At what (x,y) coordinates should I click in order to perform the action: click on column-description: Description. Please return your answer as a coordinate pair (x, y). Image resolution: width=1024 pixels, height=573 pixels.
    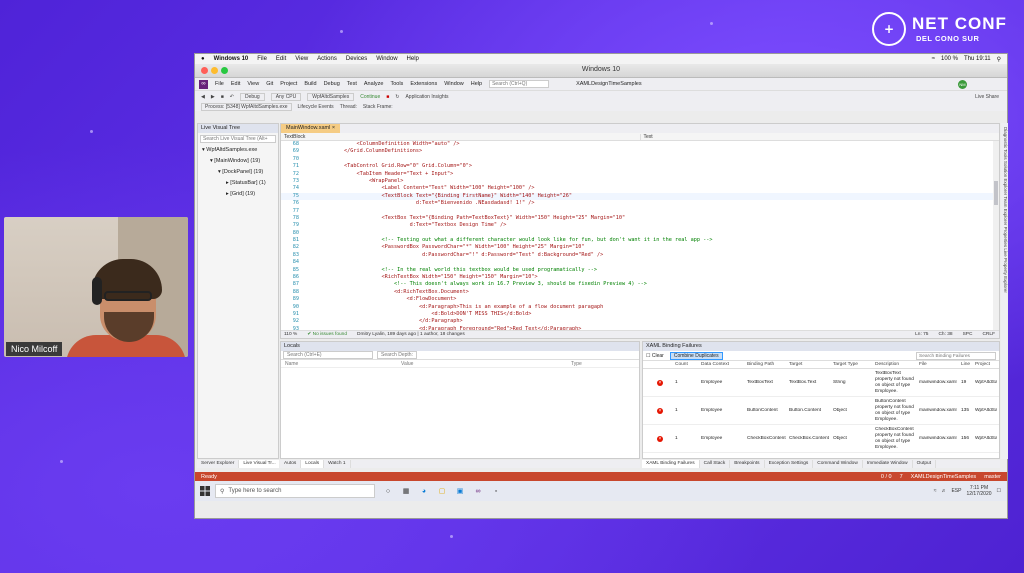
    Looking at the image, I should click on (895, 364).